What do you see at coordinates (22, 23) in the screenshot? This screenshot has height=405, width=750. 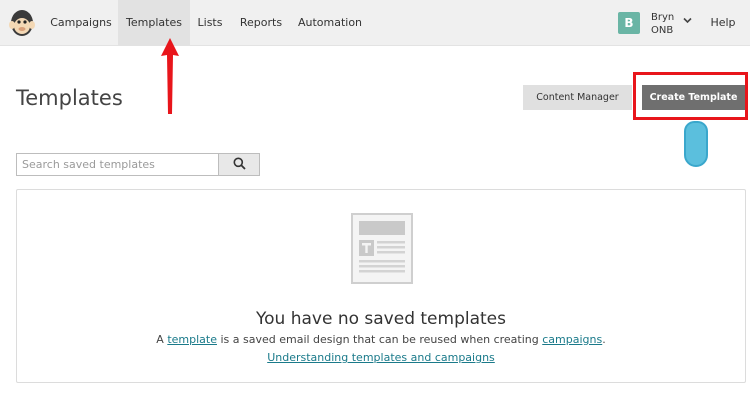 I see `mailchimp-logo-icon` at bounding box center [22, 23].